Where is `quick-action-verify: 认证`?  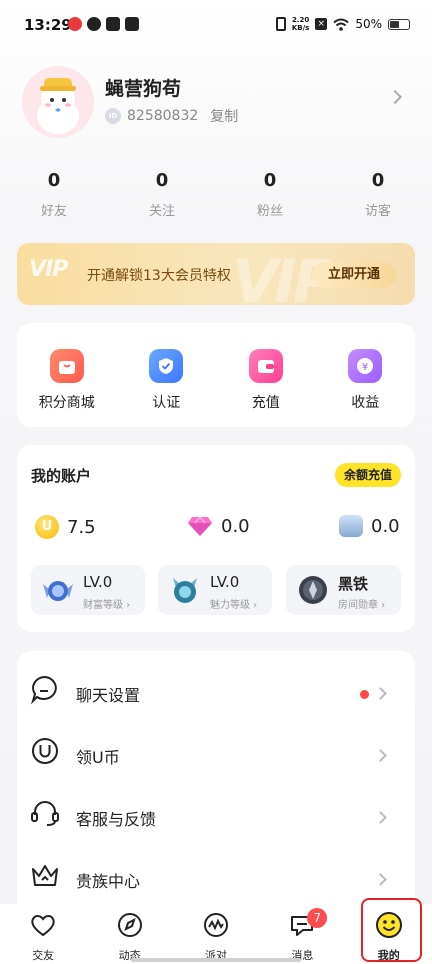 quick-action-verify: 认证 is located at coordinates (167, 375).